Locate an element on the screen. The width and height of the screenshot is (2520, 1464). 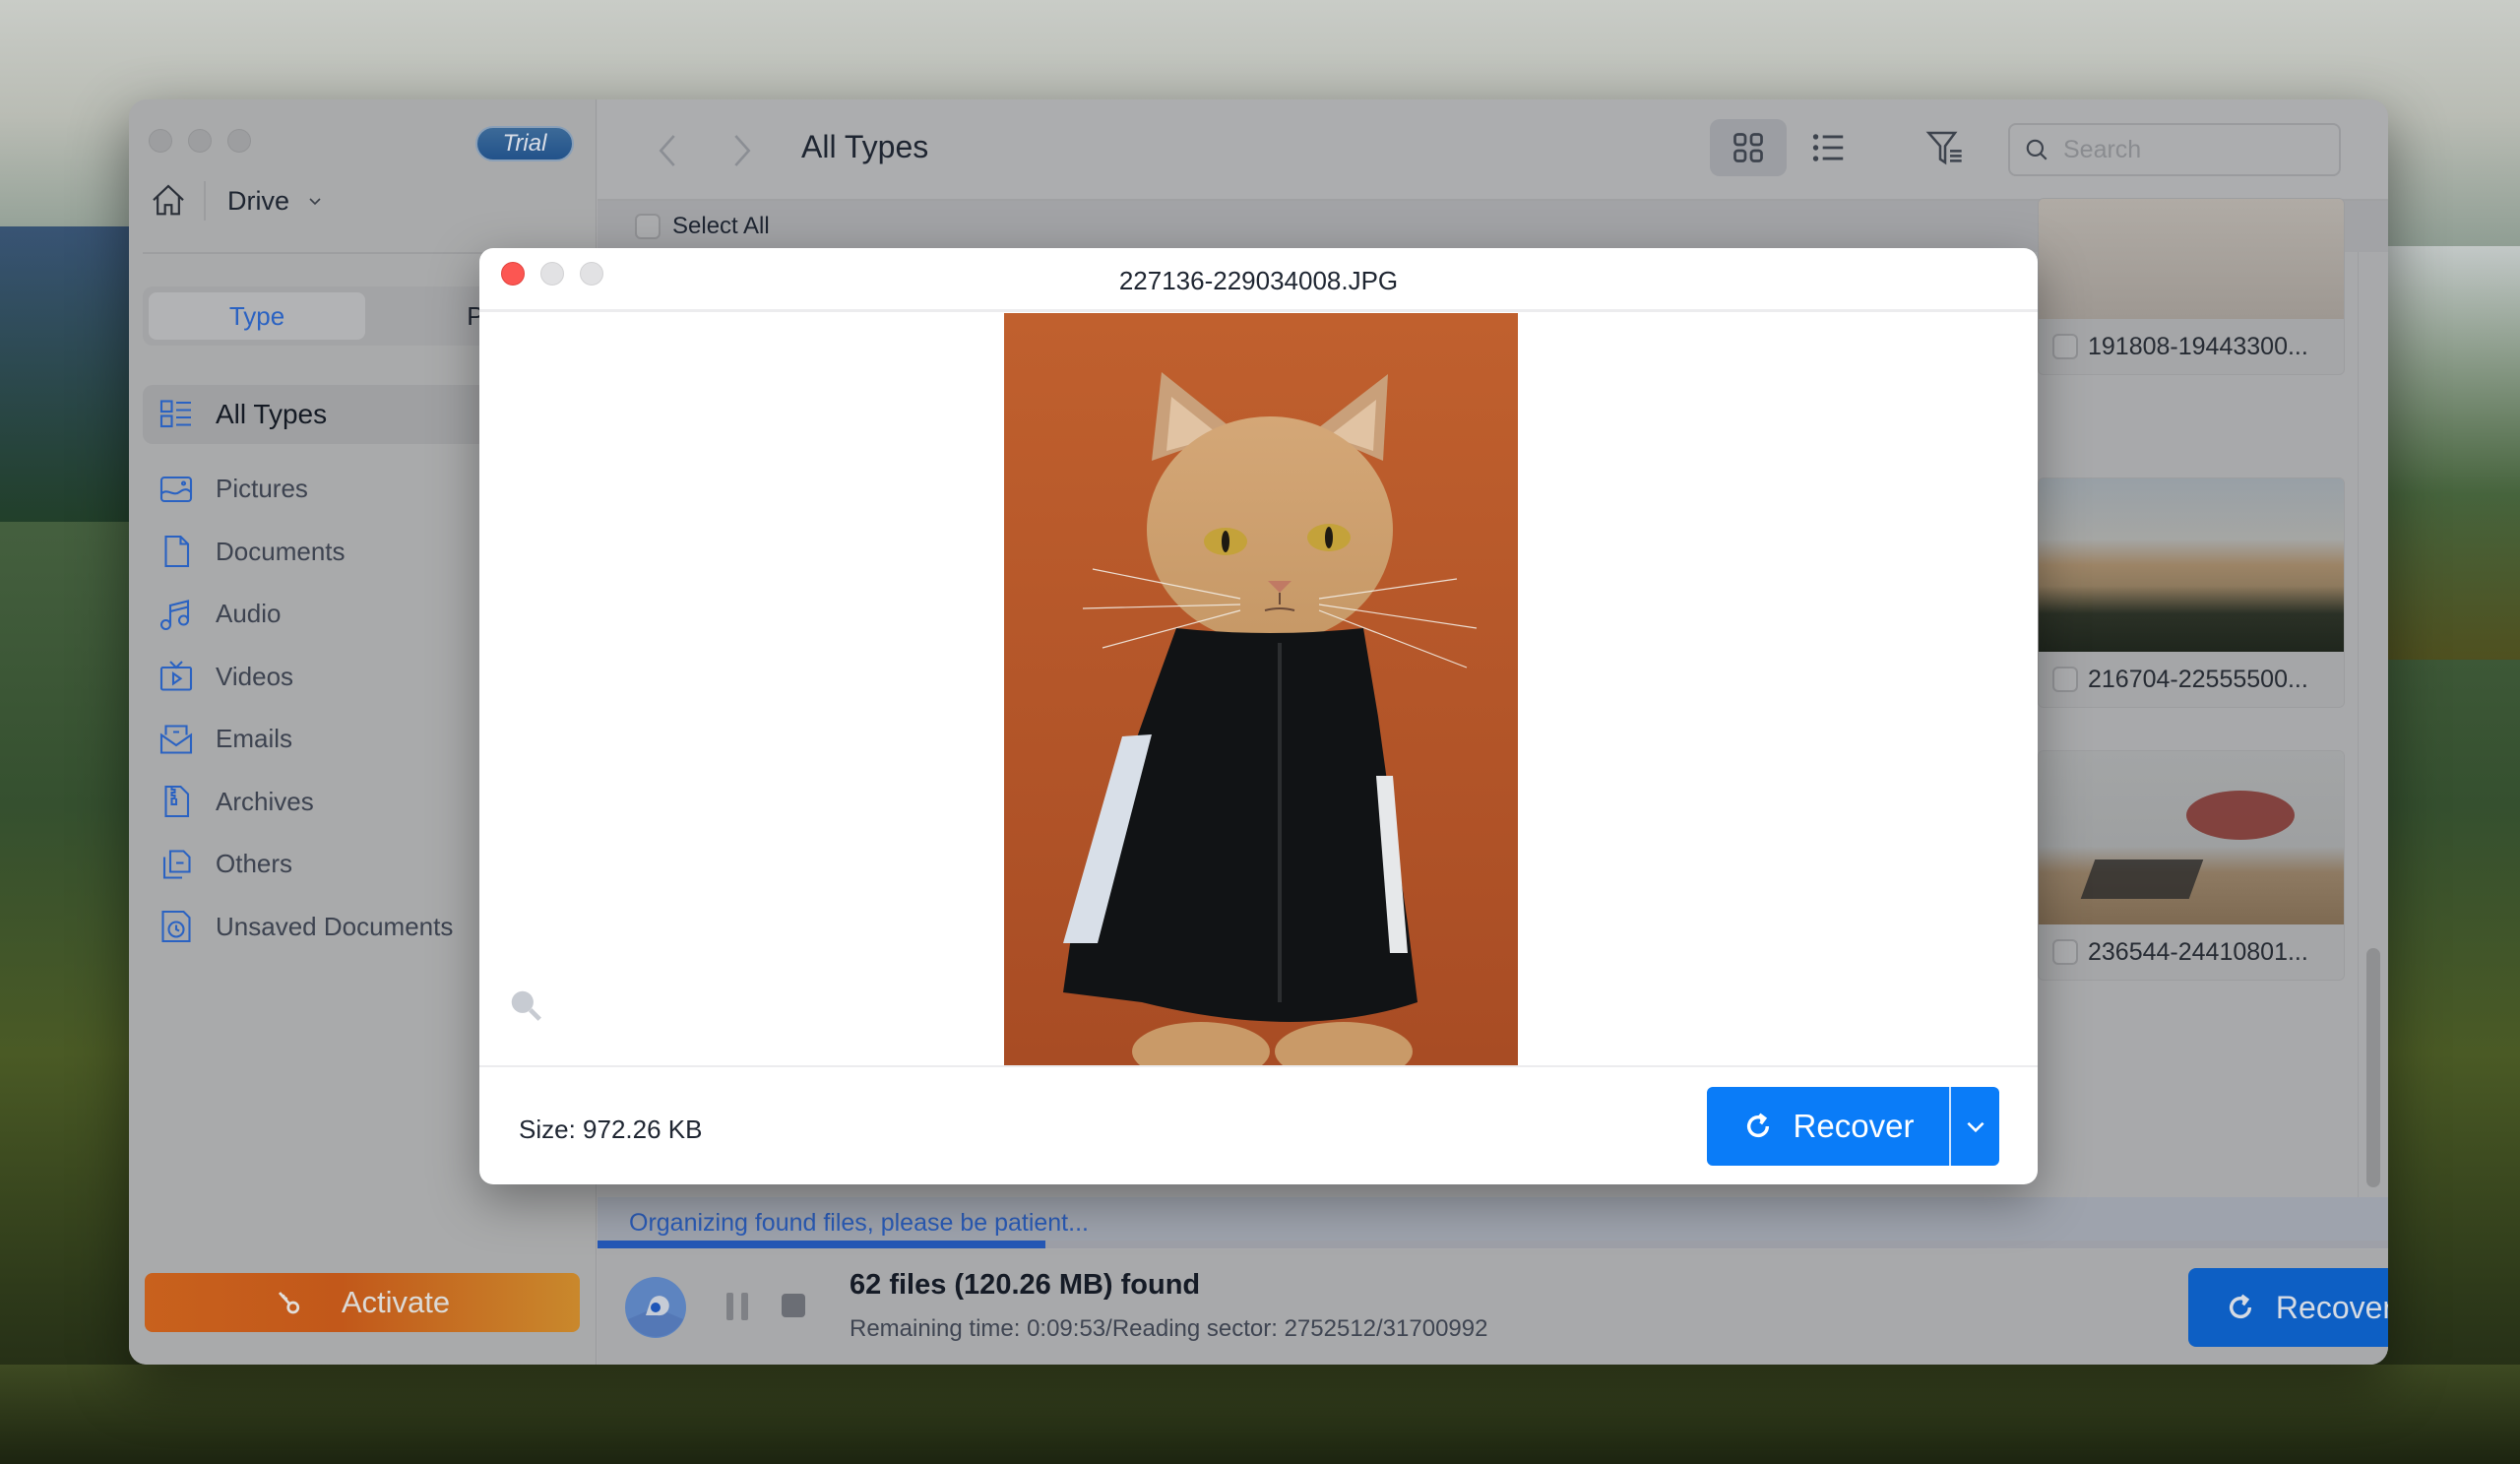
pause-button is located at coordinates (737, 1307).